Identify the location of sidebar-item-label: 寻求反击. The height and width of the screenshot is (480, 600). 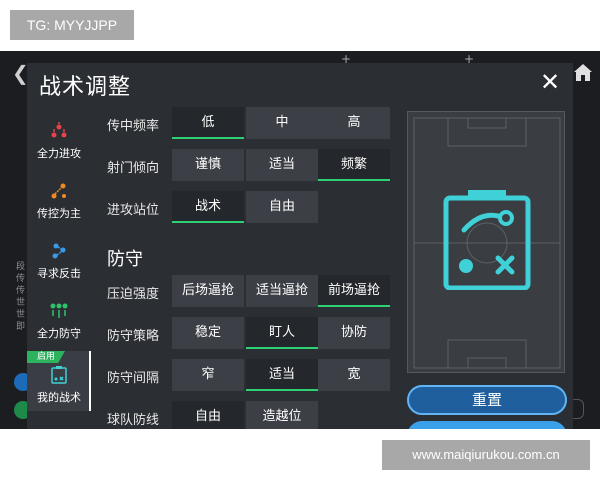
(59, 273).